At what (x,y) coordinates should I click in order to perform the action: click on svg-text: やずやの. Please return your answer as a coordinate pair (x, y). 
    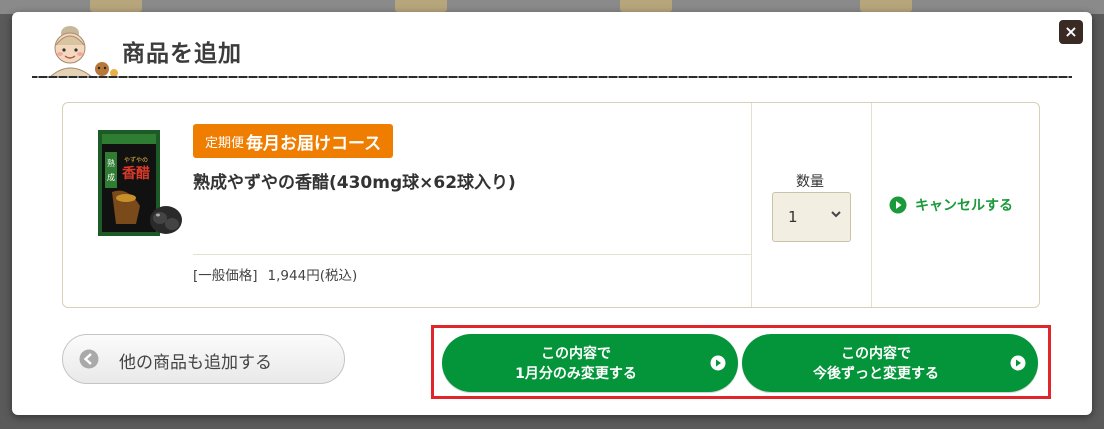
    Looking at the image, I should click on (136, 160).